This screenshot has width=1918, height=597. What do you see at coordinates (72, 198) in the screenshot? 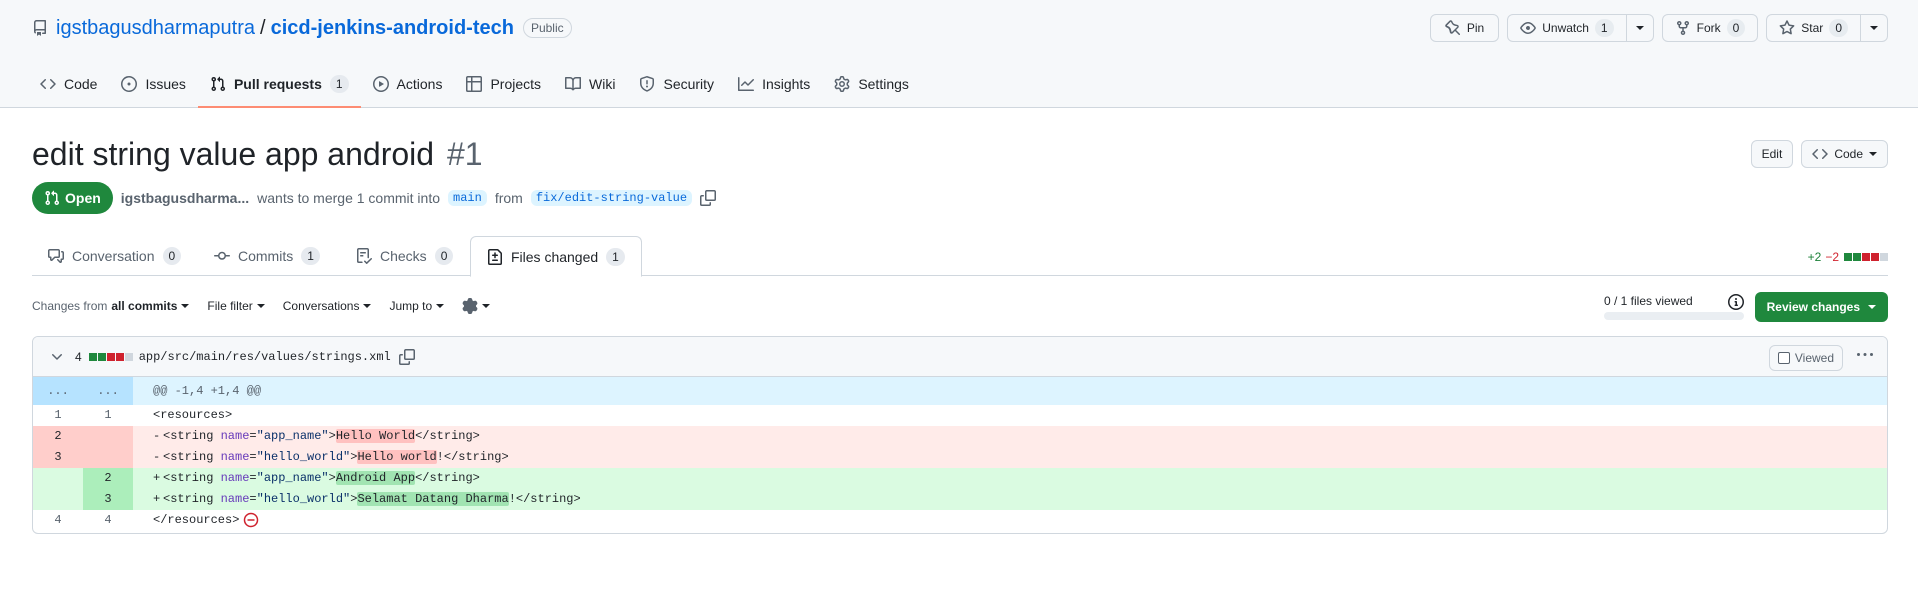
I see `pr-state-badge: Open` at bounding box center [72, 198].